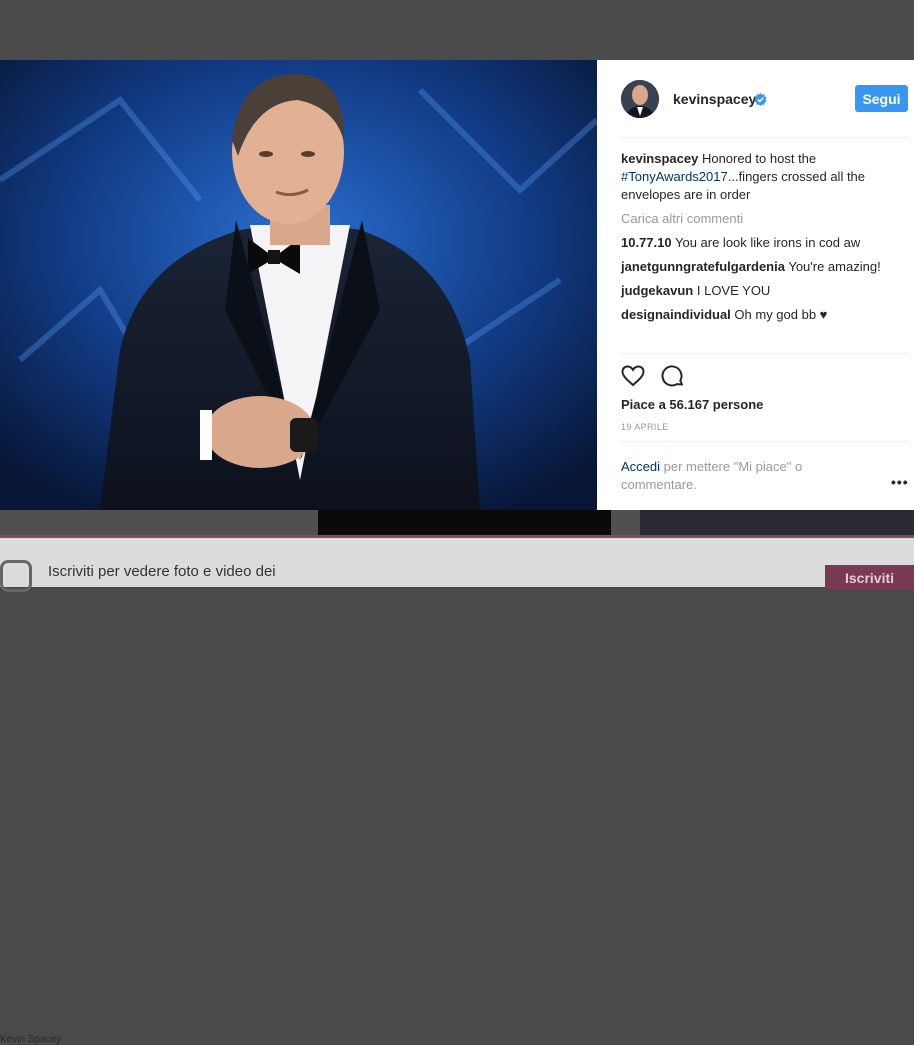 Image resolution: width=914 pixels, height=1045 pixels. I want to click on post-date: 19 APRILE, so click(645, 427).